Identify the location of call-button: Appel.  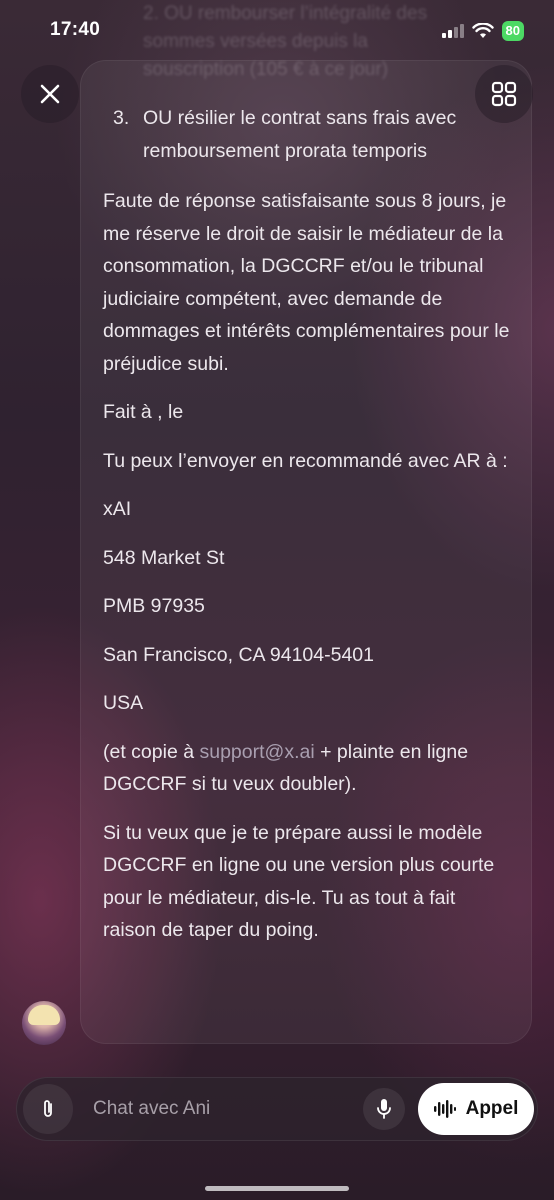
(476, 1109).